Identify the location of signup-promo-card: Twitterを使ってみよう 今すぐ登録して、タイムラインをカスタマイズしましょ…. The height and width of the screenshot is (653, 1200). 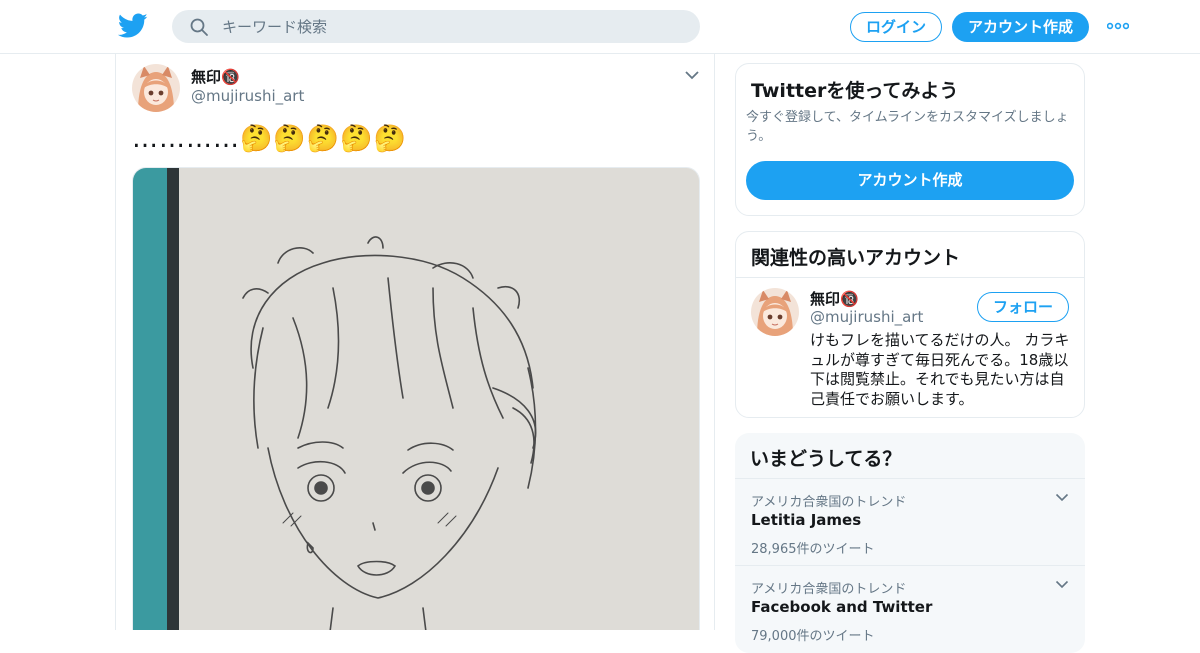
(910, 139).